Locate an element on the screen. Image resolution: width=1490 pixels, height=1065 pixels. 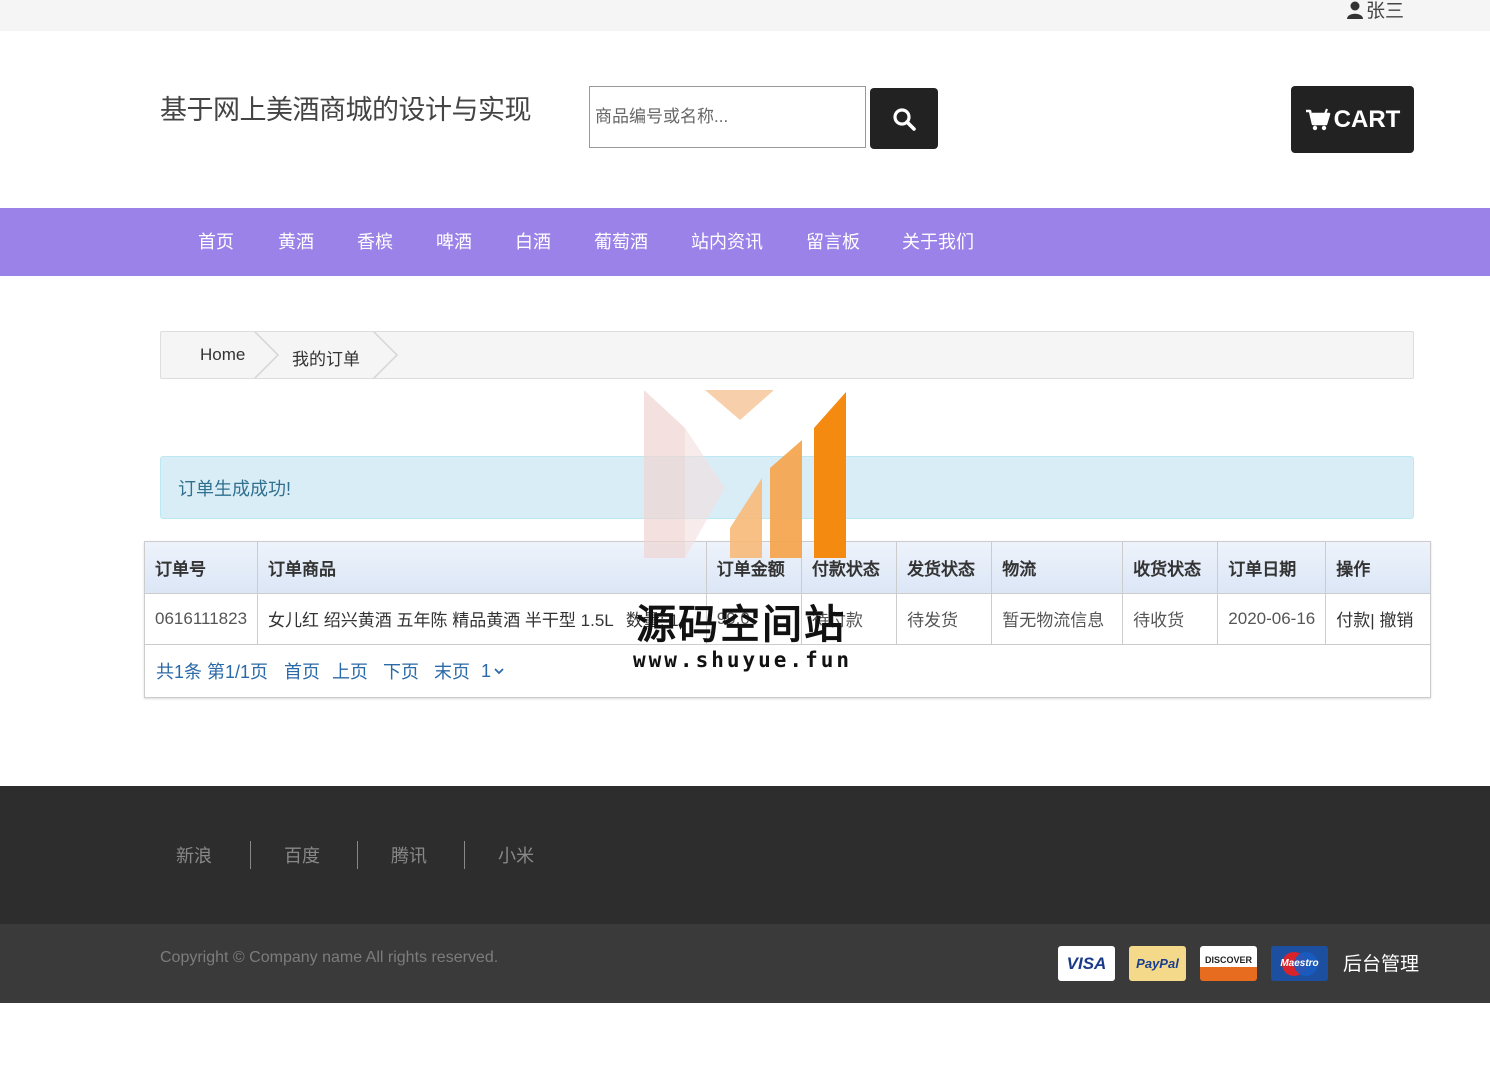
nav-item-guestbook: 留言板 is located at coordinates (833, 241).